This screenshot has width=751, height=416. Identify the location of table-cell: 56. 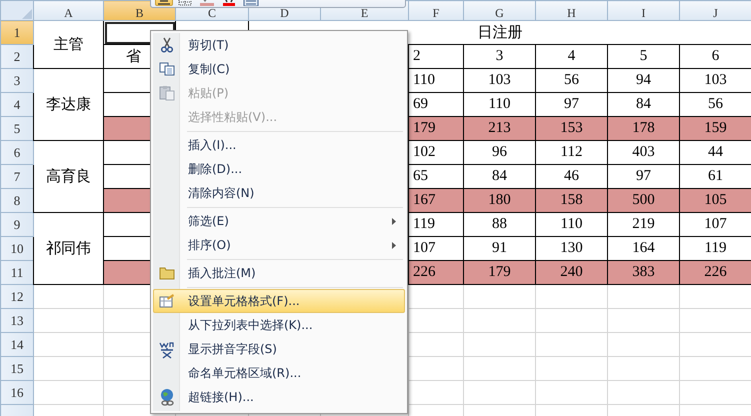
(572, 80).